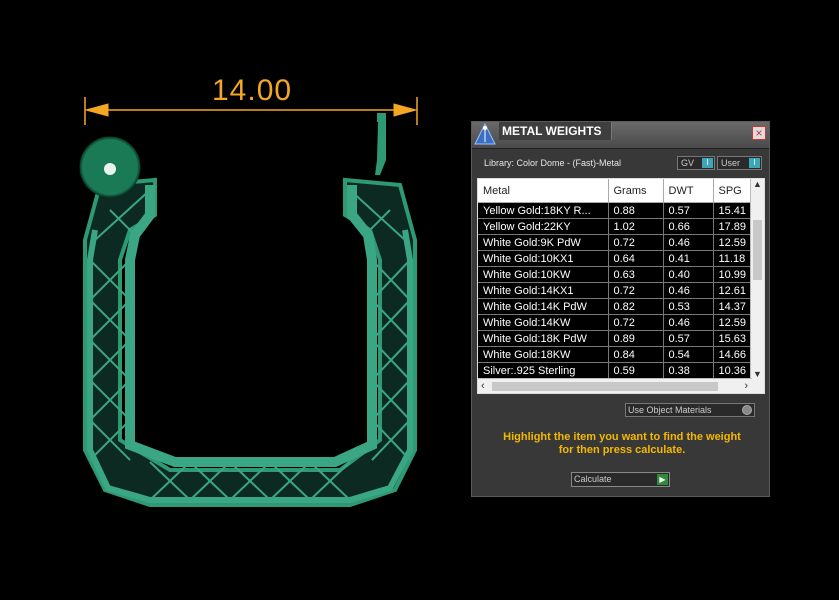  I want to click on scroll-left-icon: ‹, so click(483, 386).